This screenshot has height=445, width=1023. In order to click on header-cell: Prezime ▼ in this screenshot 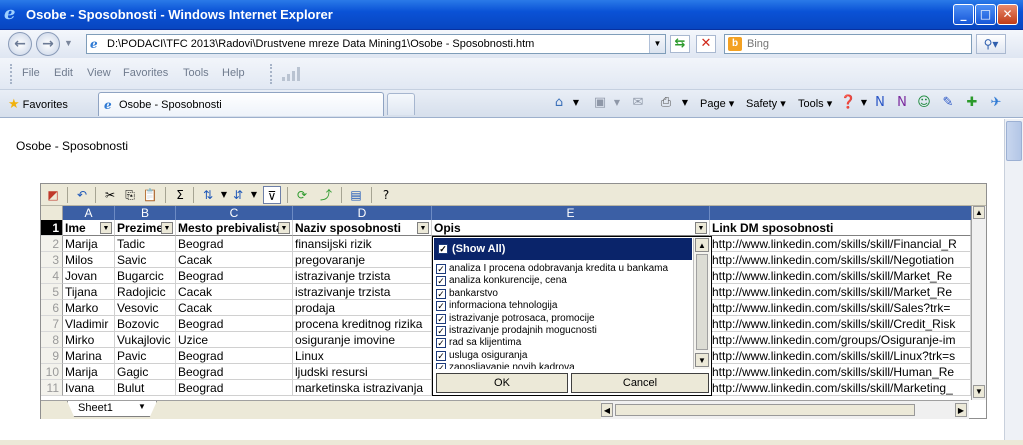, I will do `click(145, 228)`.